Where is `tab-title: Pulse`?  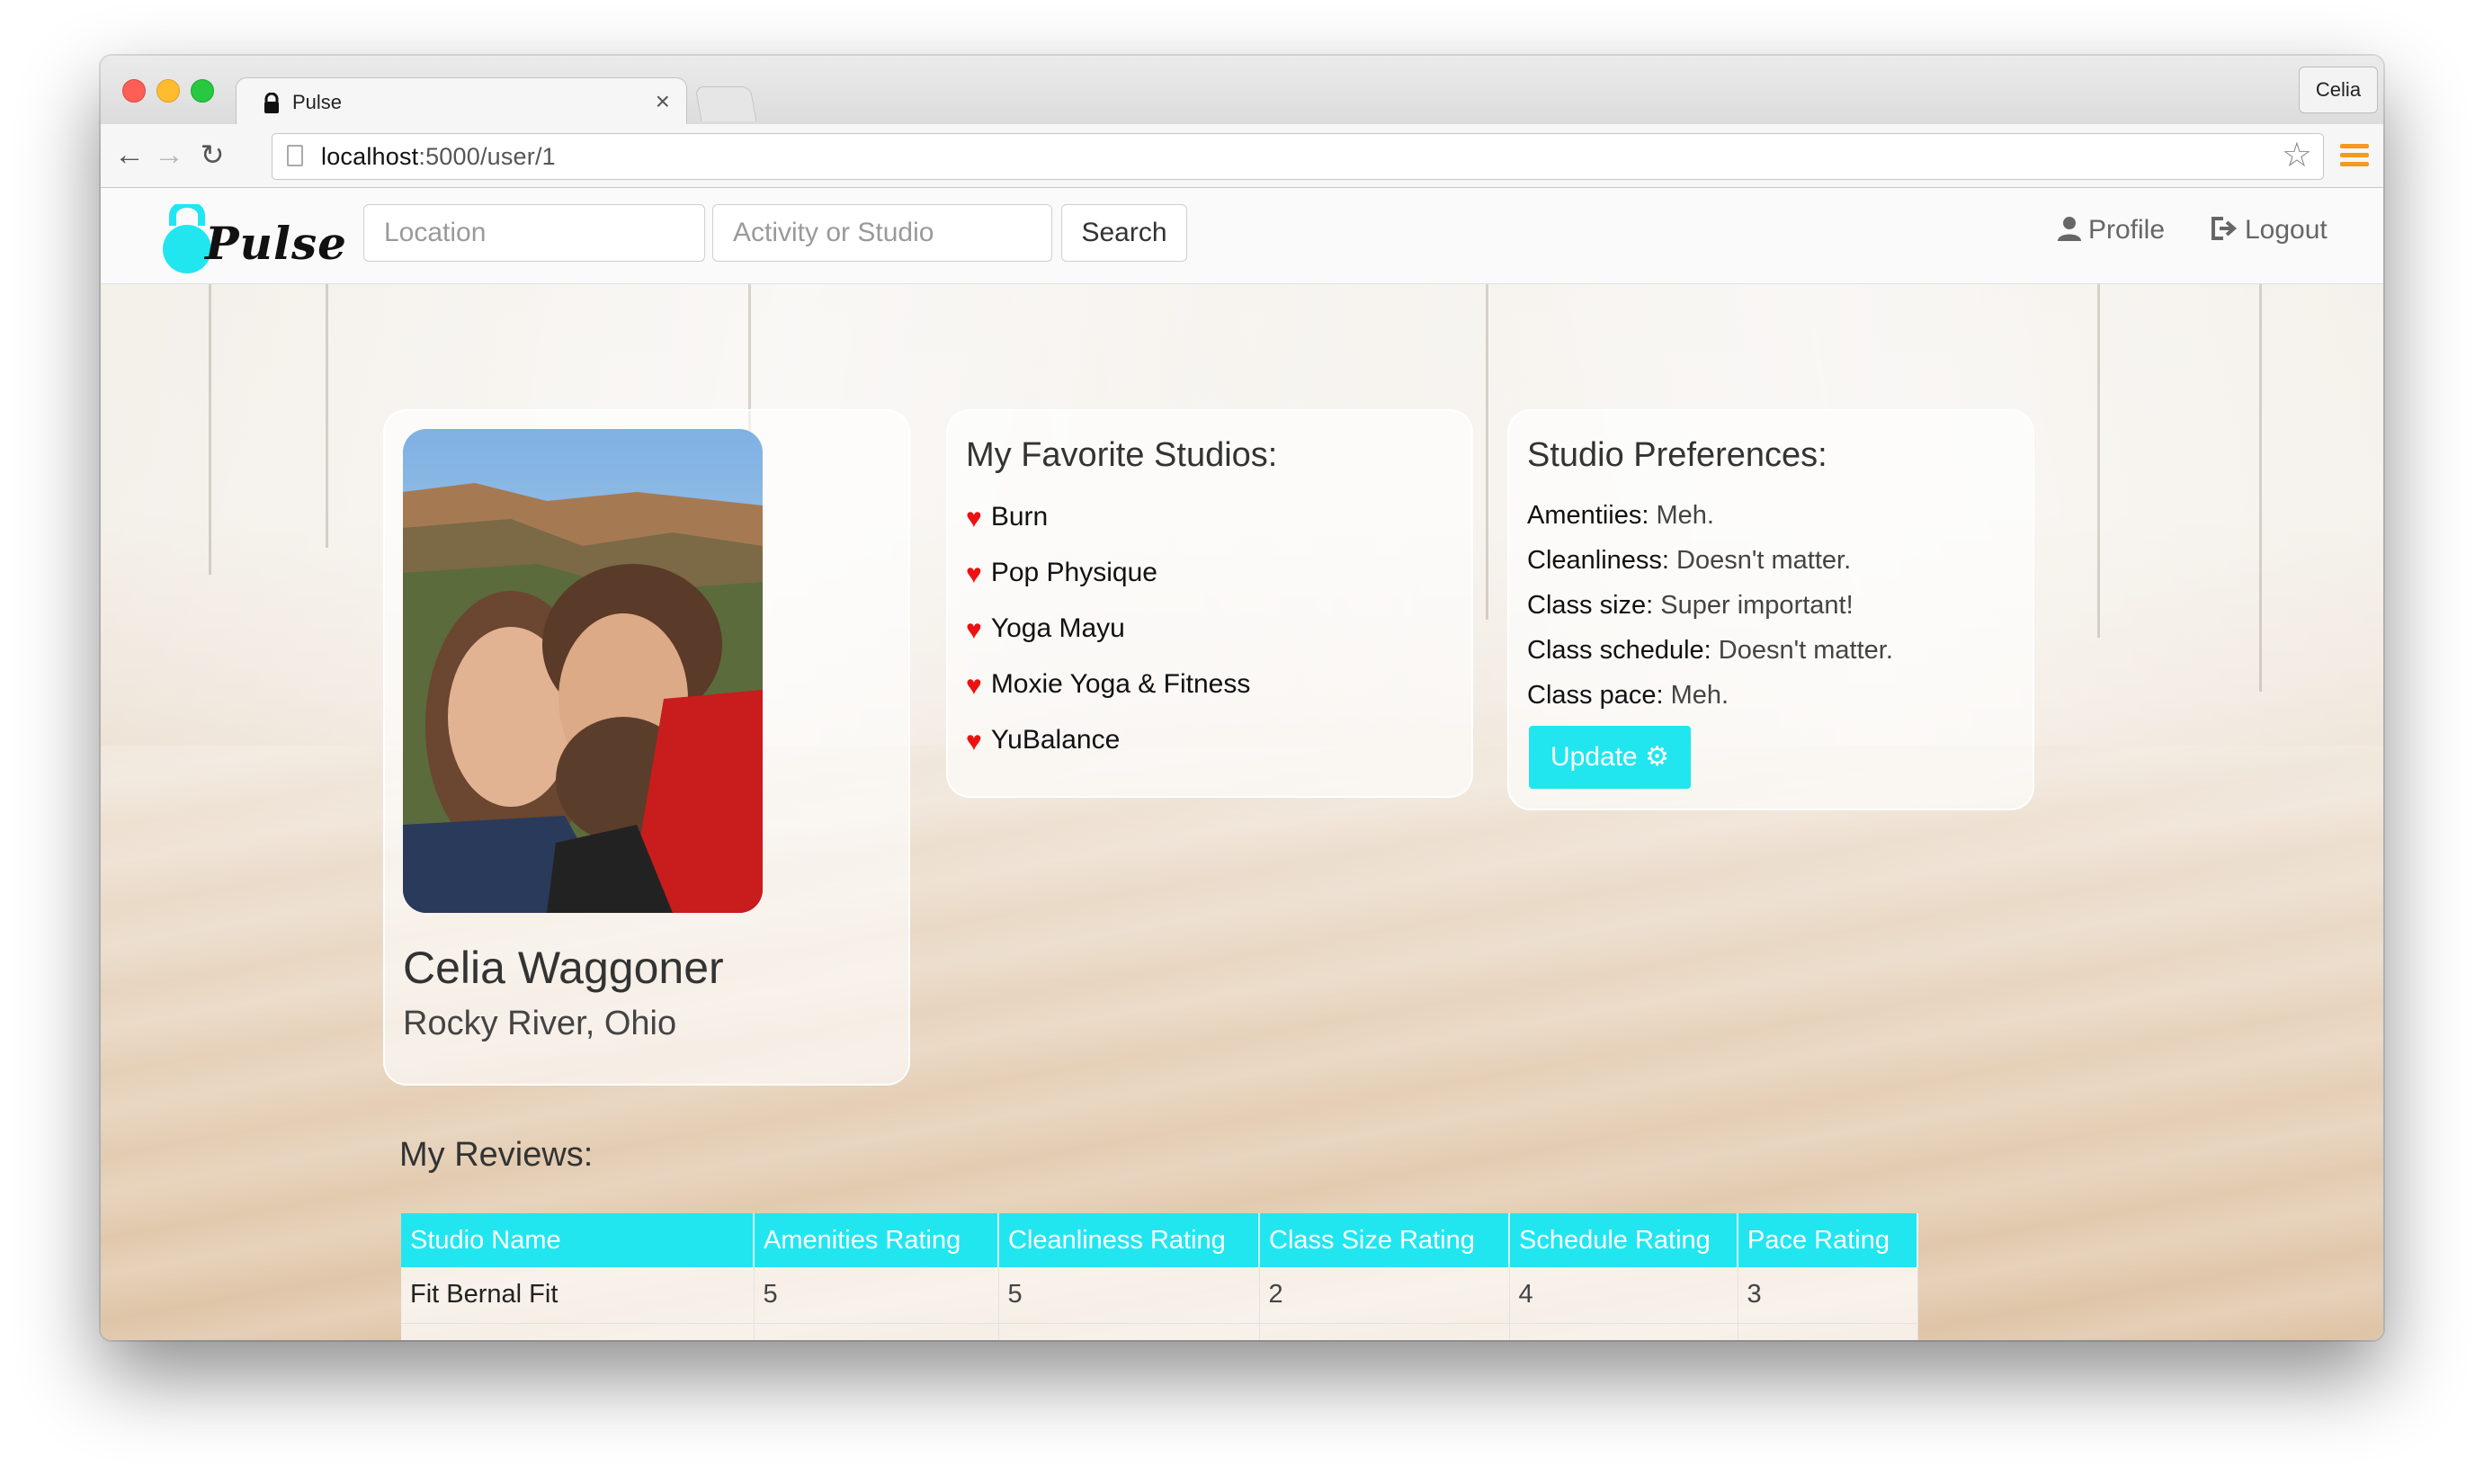 tab-title: Pulse is located at coordinates (317, 102).